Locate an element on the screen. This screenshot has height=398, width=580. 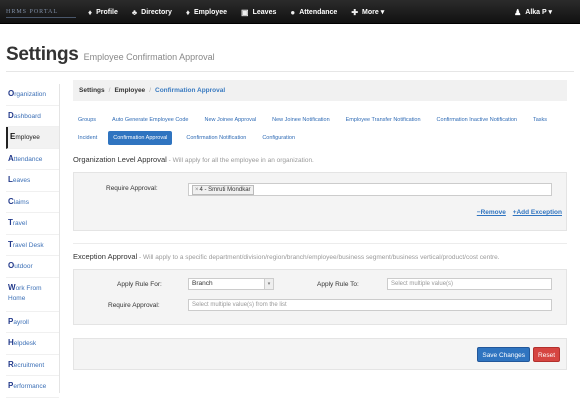
sidebar-item-label: ashboard is located at coordinates (27, 116).